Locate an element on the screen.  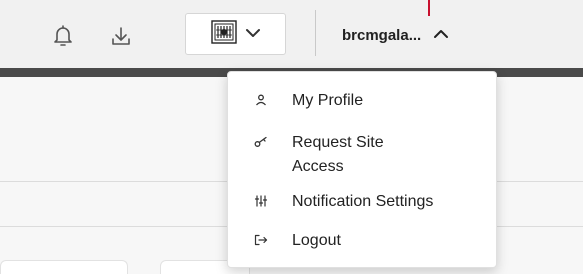
chevron-down-icon is located at coordinates (253, 34).